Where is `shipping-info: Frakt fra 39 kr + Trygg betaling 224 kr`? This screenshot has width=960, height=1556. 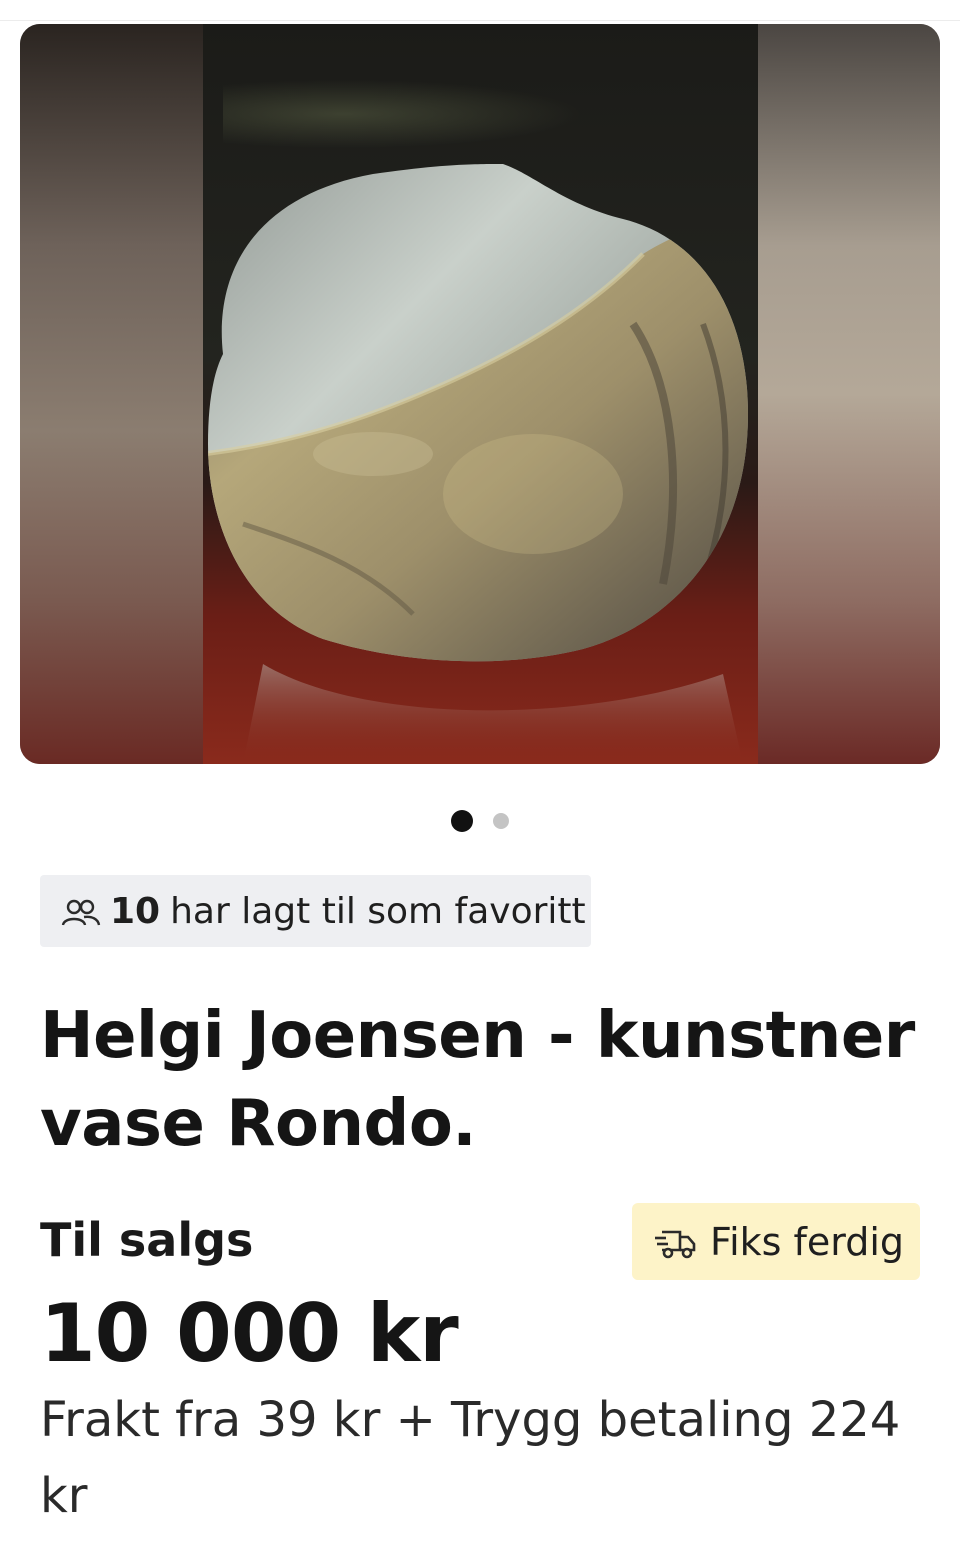
shipping-info: Frakt fra 39 kr + Trygg betaling 224 kr is located at coordinates (470, 1458).